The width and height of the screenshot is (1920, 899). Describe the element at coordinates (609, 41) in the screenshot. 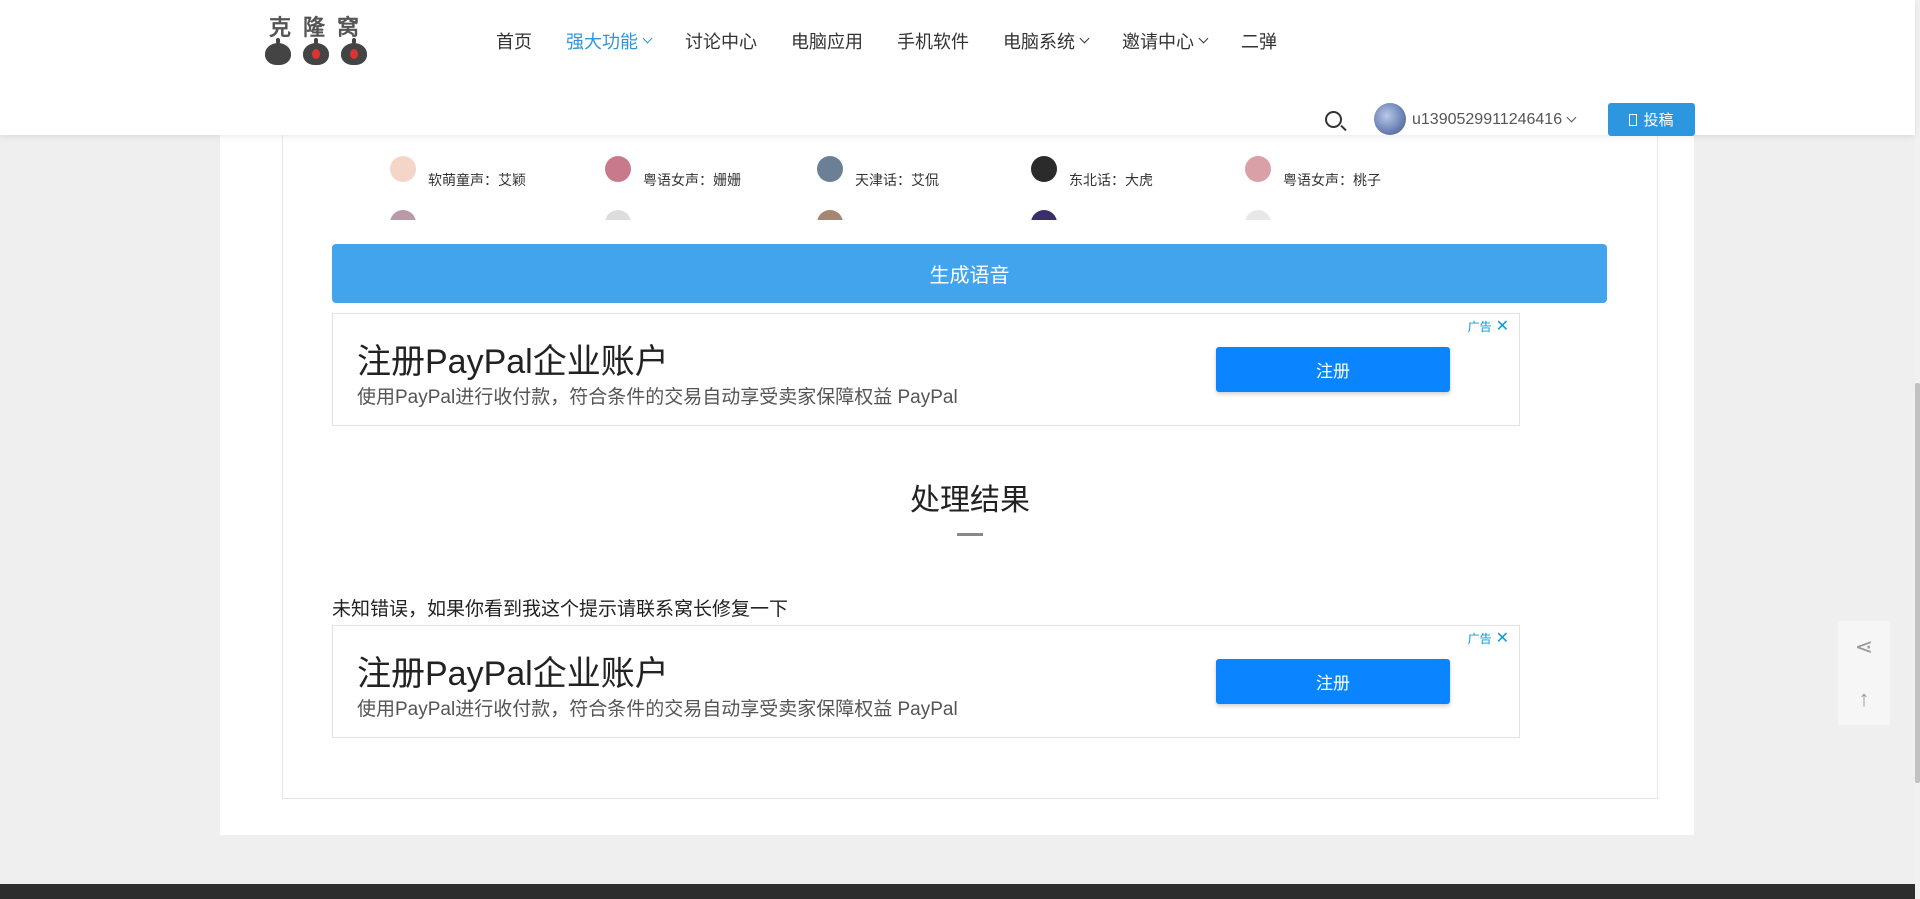

I see `nav-item-features: 强大功能` at that location.